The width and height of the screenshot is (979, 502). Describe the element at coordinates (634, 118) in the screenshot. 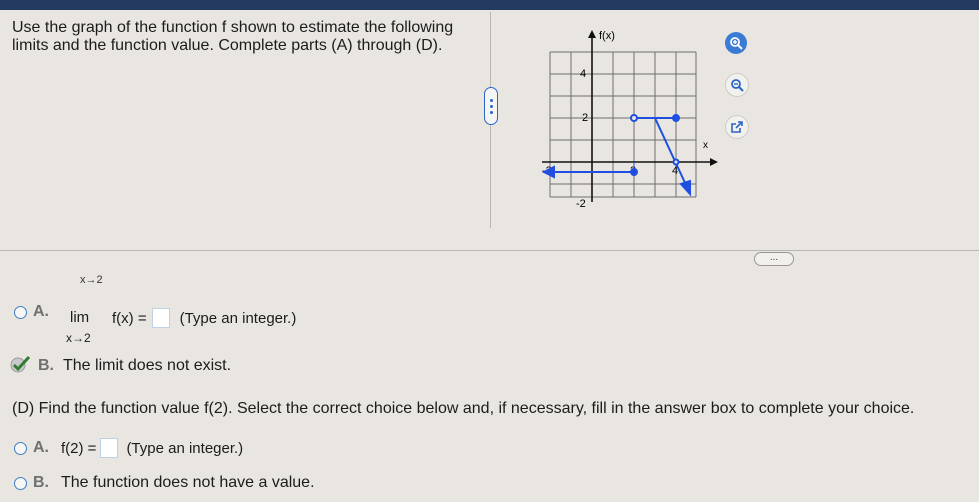

I see `open-point-high` at that location.